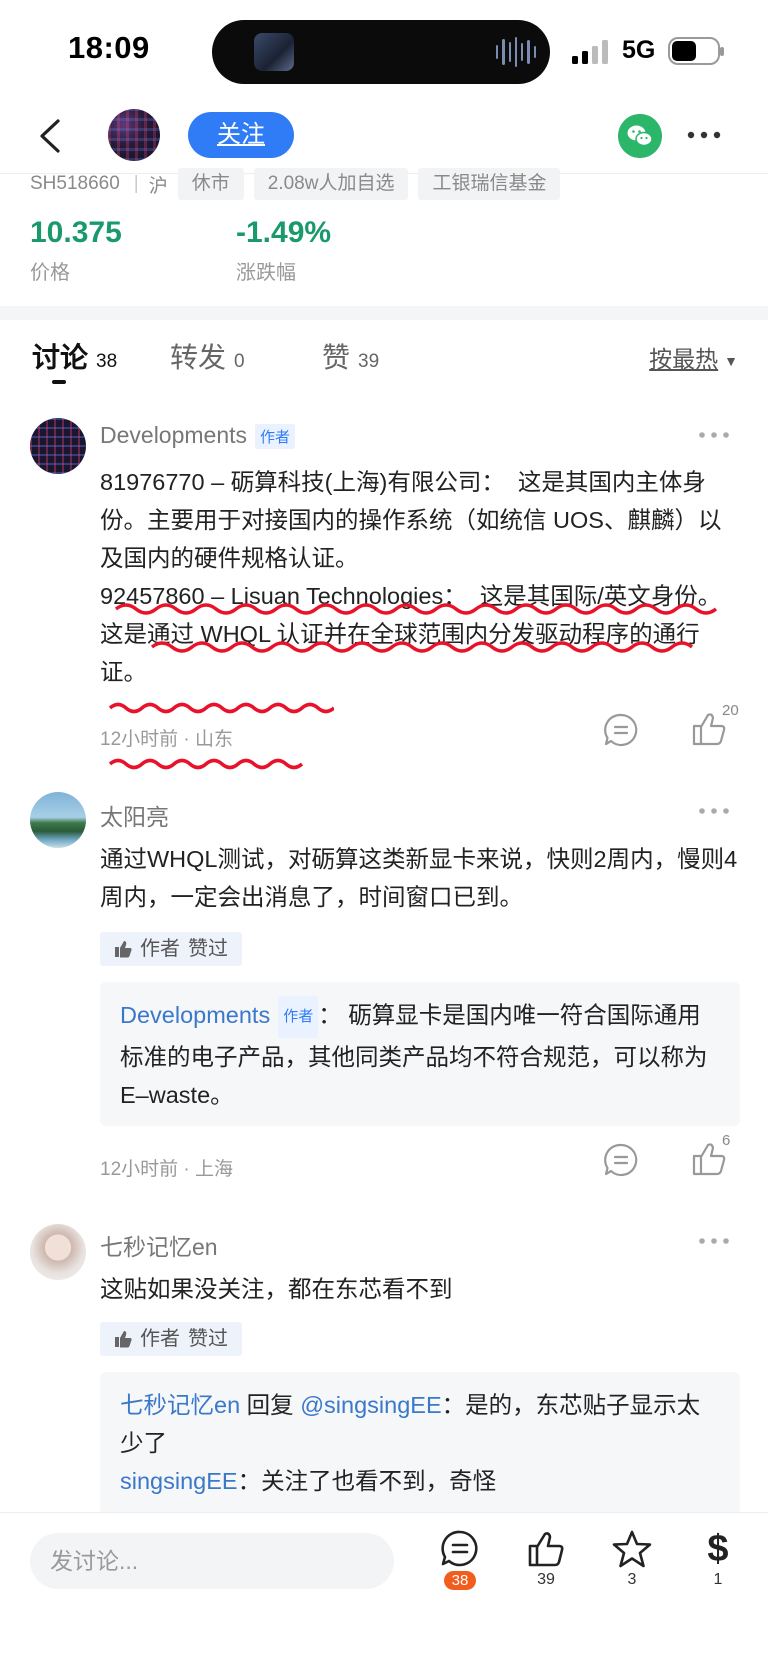  What do you see at coordinates (158, 186) in the screenshot?
I see `market-label: 沪` at bounding box center [158, 186].